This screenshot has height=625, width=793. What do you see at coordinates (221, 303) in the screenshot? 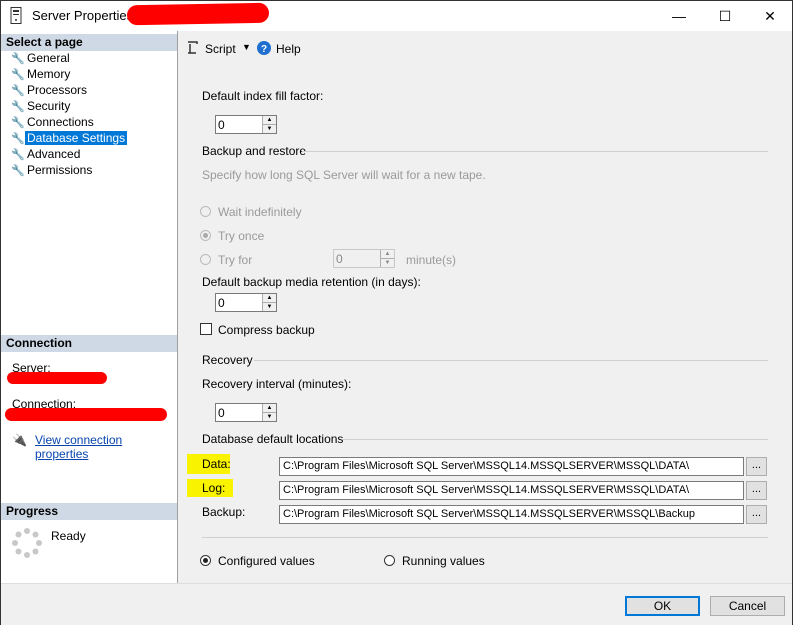
I see `retention-value: 0` at bounding box center [221, 303].